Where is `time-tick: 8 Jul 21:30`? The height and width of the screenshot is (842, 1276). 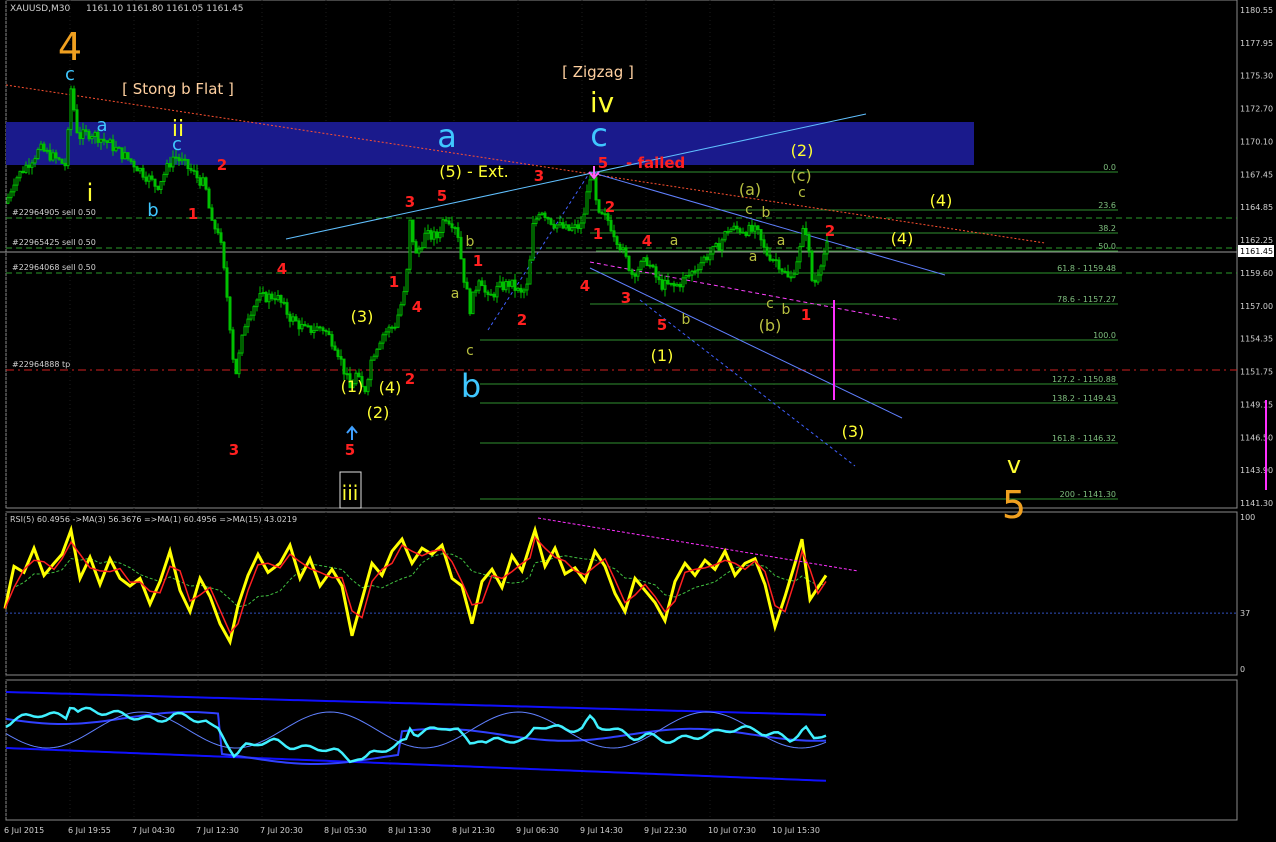 time-tick: 8 Jul 21:30 is located at coordinates (473, 830).